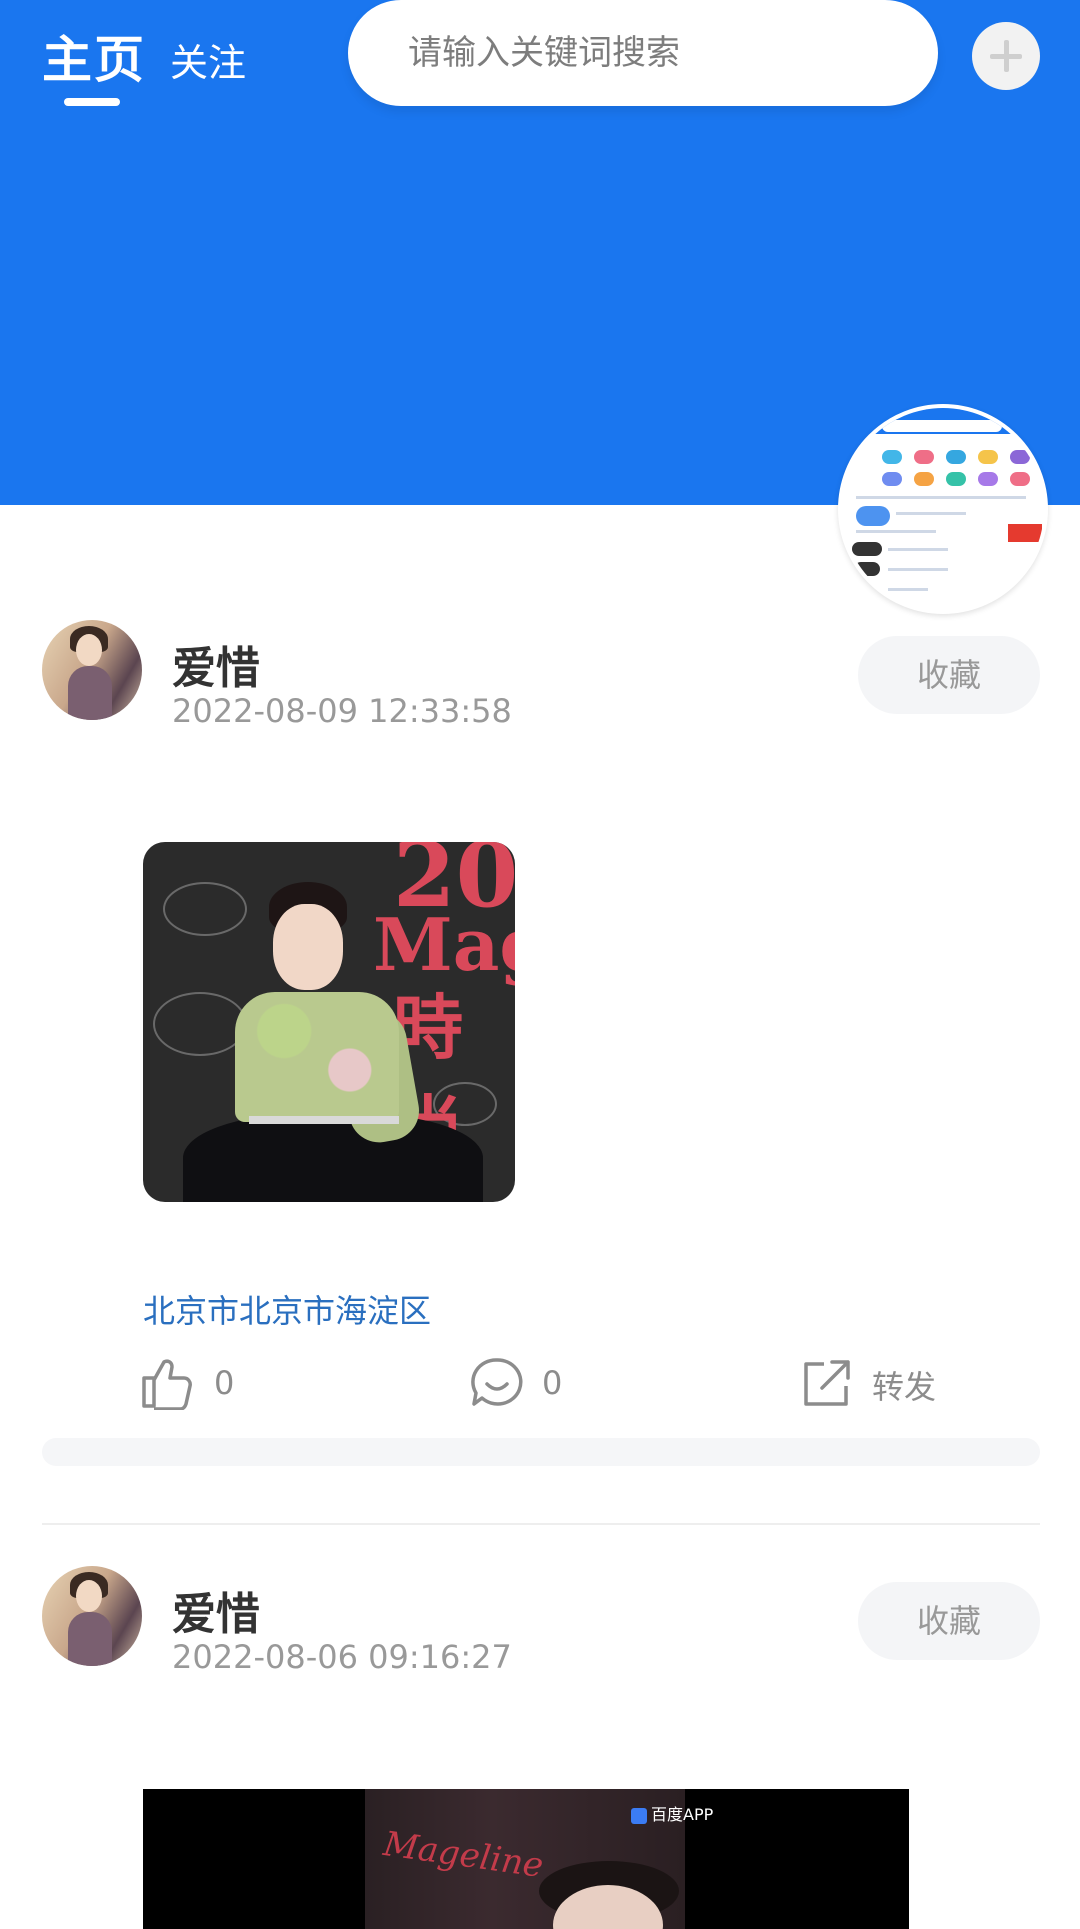 The width and height of the screenshot is (1080, 1929). What do you see at coordinates (1006, 56) in the screenshot?
I see `plus-icon` at bounding box center [1006, 56].